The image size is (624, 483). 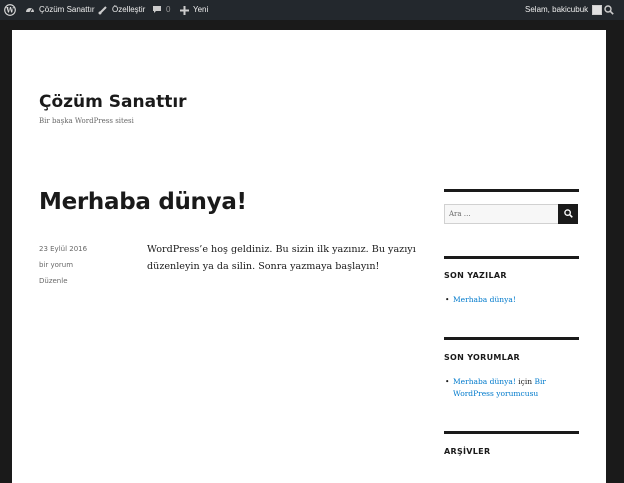 I want to click on site-name-menu: Çözüm Sanattır, so click(x=60, y=10).